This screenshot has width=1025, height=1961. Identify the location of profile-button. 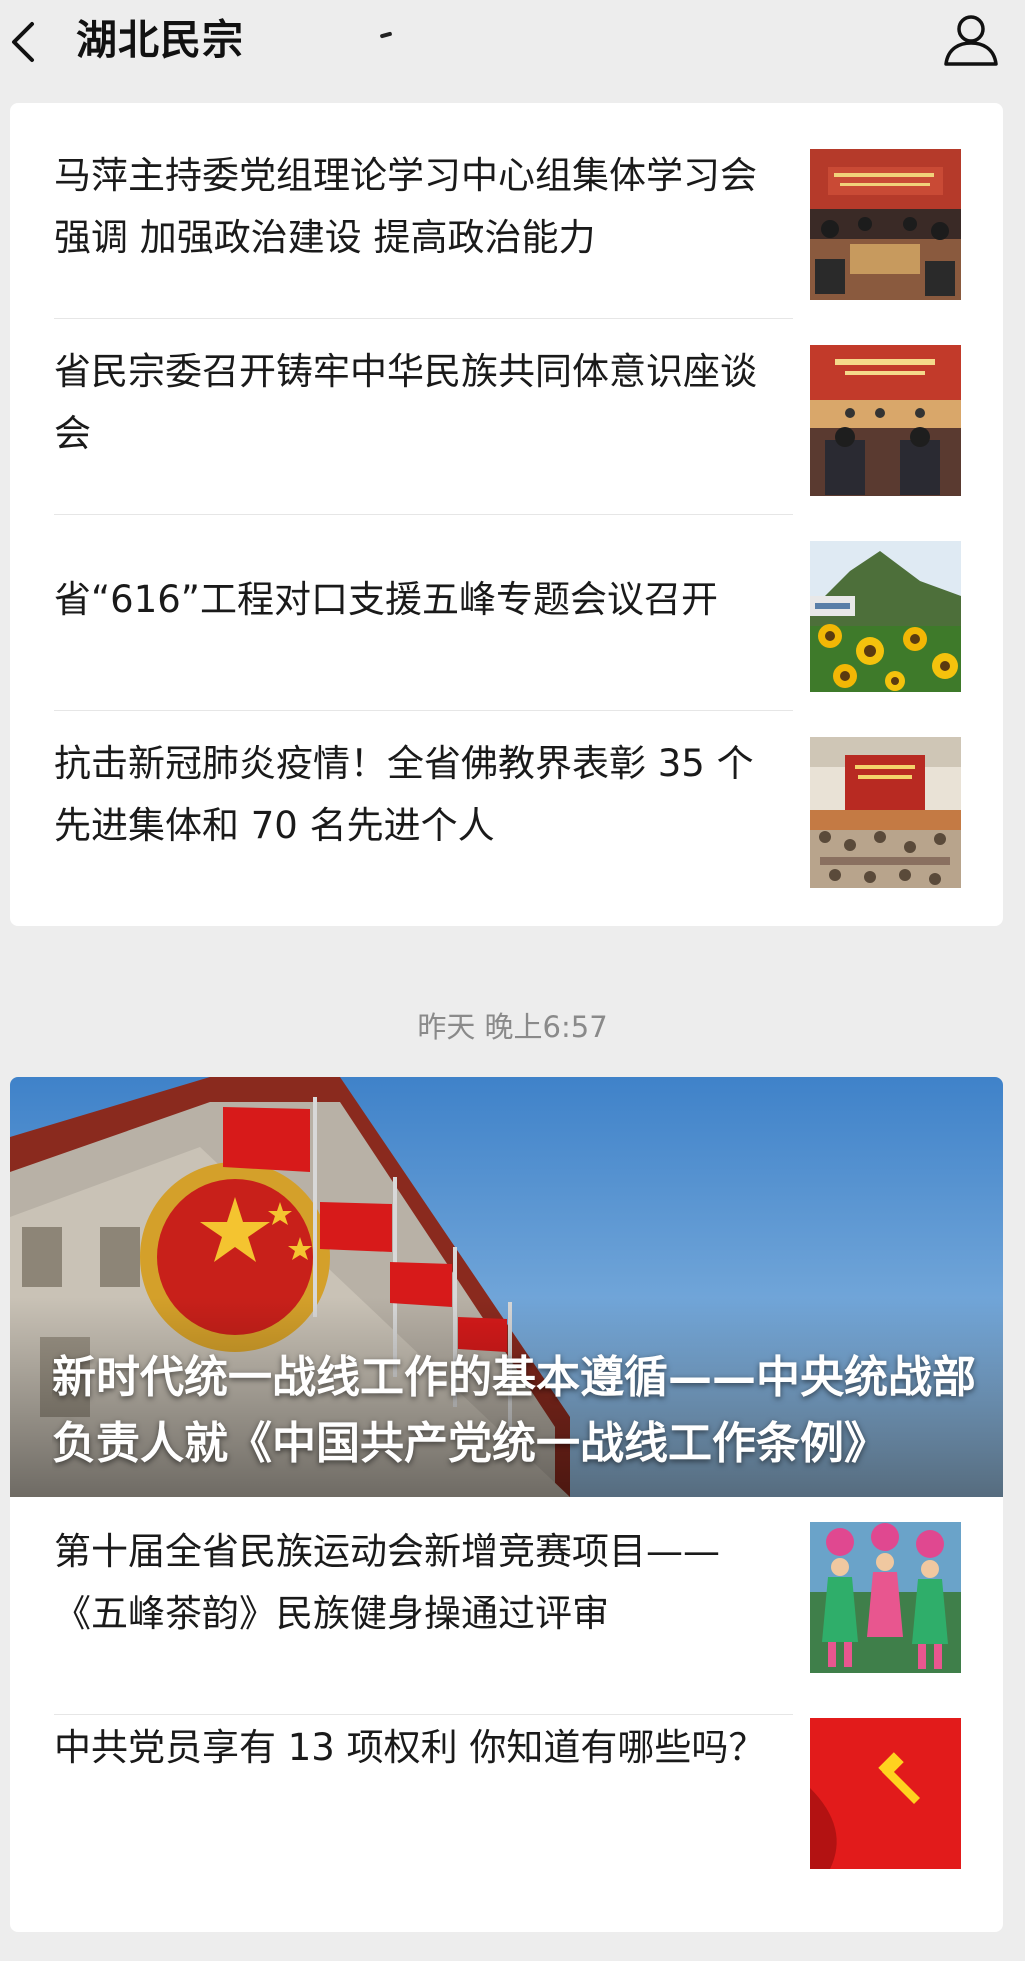
(971, 40).